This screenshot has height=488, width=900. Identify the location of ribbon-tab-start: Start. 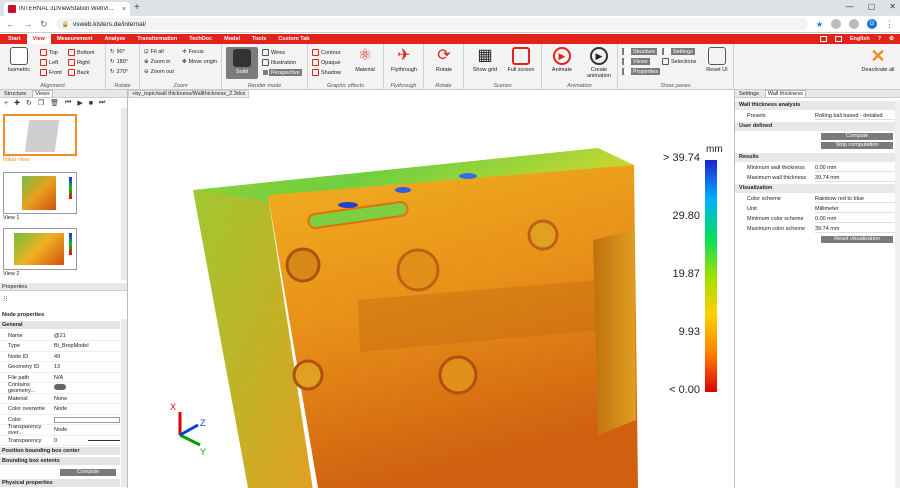
(14, 39).